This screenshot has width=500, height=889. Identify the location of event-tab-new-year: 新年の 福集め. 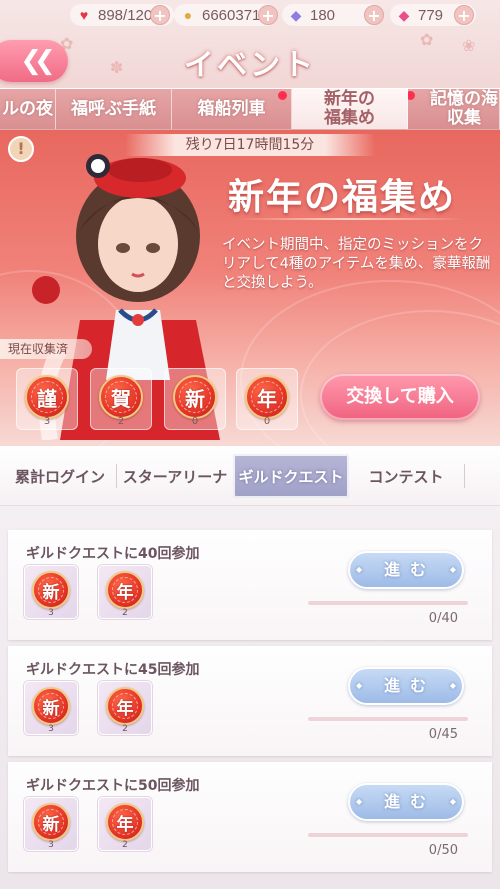
(350, 109).